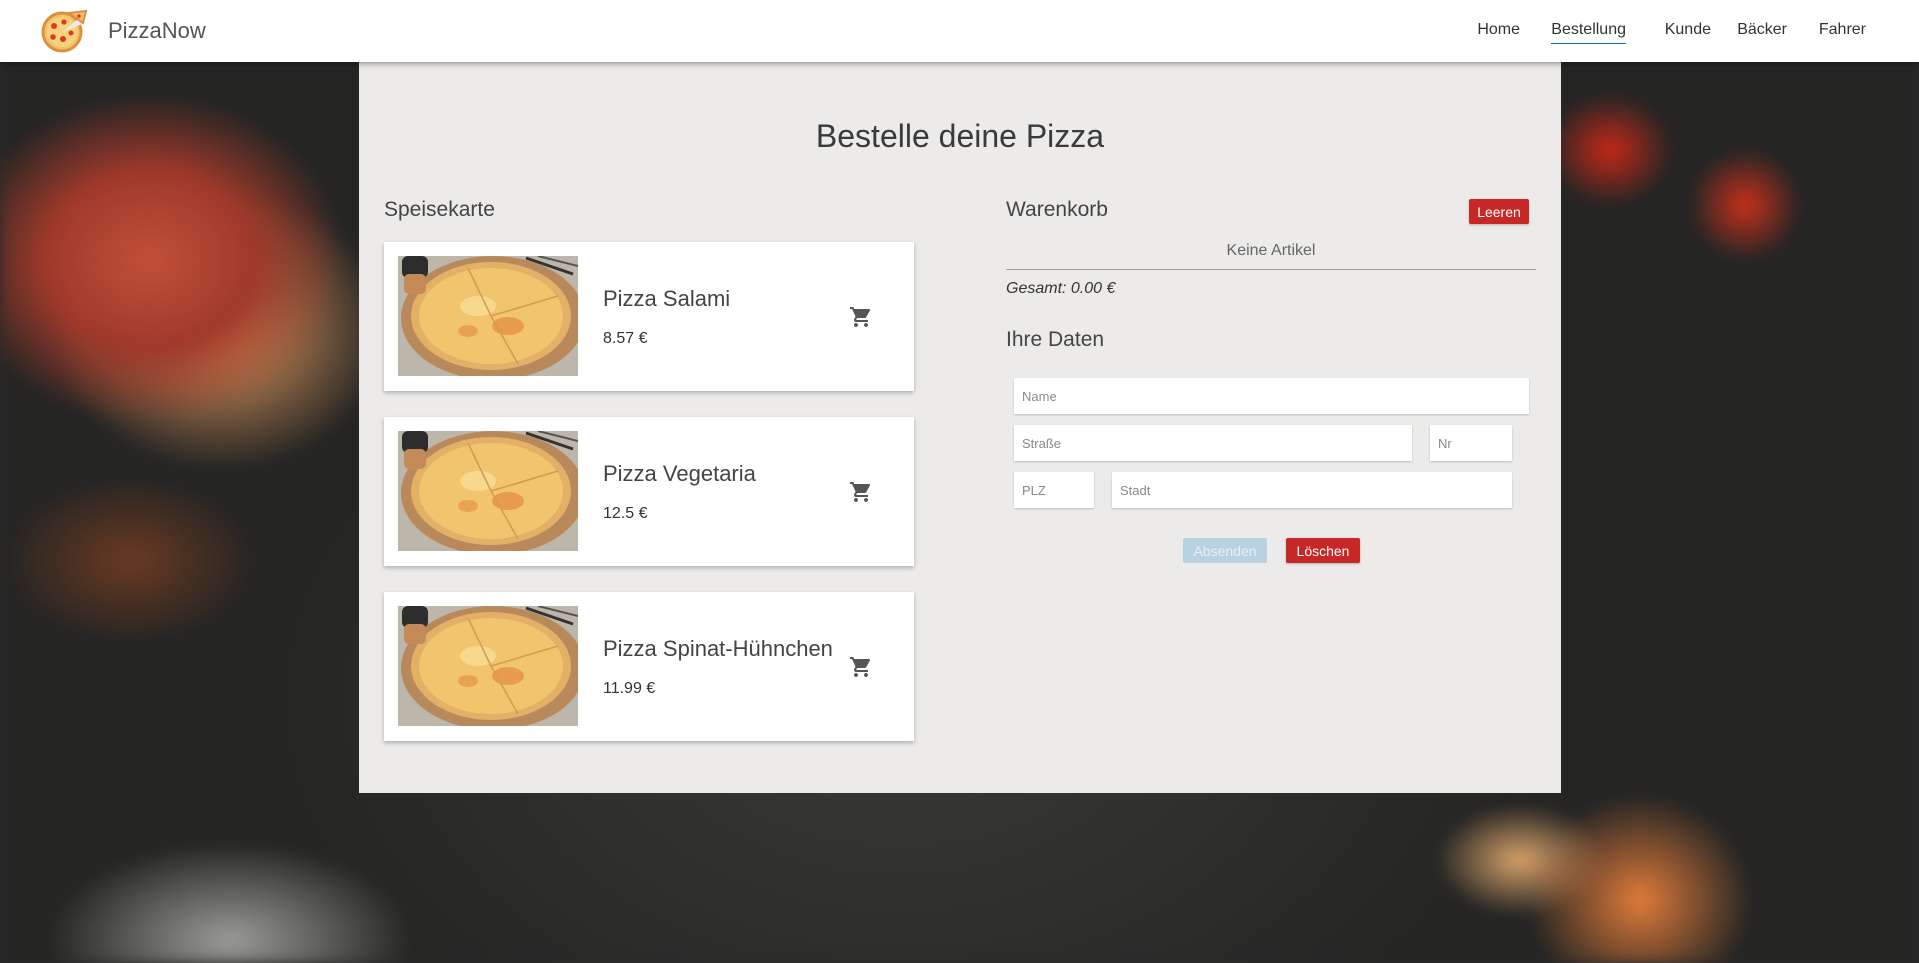 Image resolution: width=1919 pixels, height=963 pixels. Describe the element at coordinates (1271, 396) in the screenshot. I see `name-field` at that location.